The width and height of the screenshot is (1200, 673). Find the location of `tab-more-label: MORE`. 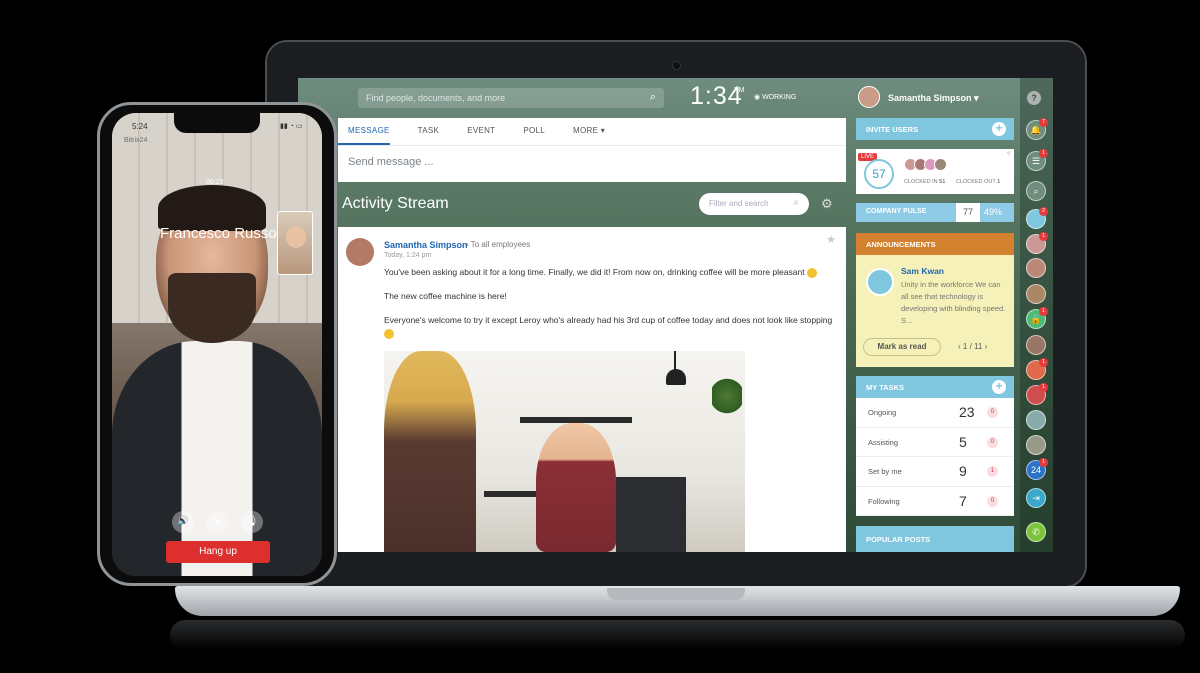

tab-more-label: MORE is located at coordinates (586, 130).